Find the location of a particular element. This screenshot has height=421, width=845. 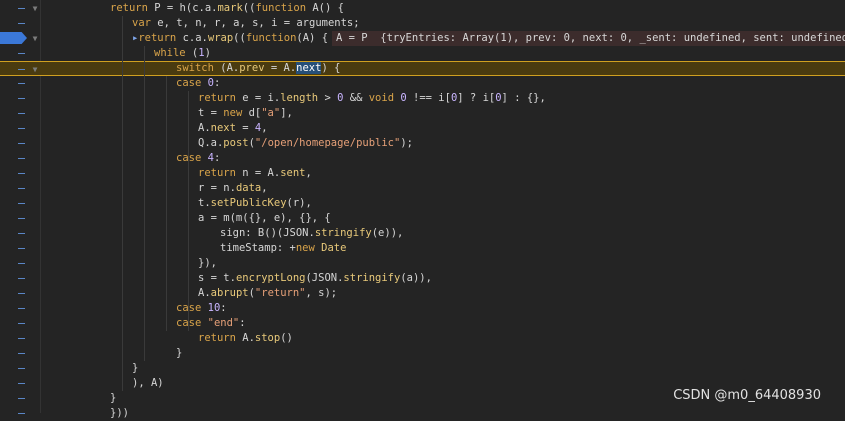

code-line: case 4: is located at coordinates (422, 158).